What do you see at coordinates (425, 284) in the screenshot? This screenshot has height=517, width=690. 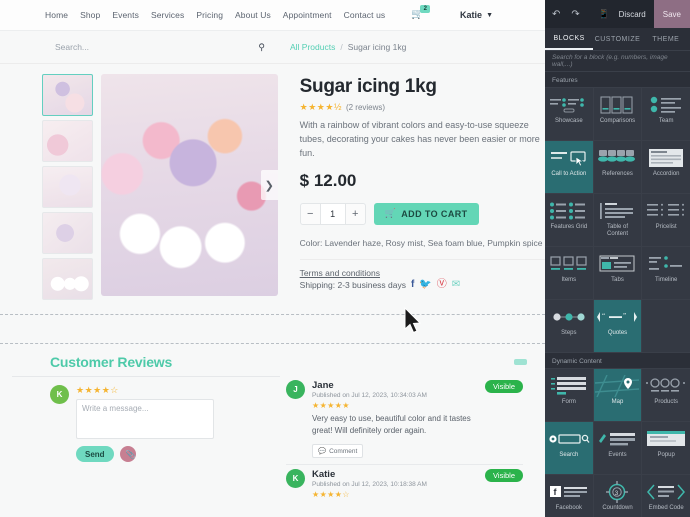 I see `twitter-icon: 🐦` at bounding box center [425, 284].